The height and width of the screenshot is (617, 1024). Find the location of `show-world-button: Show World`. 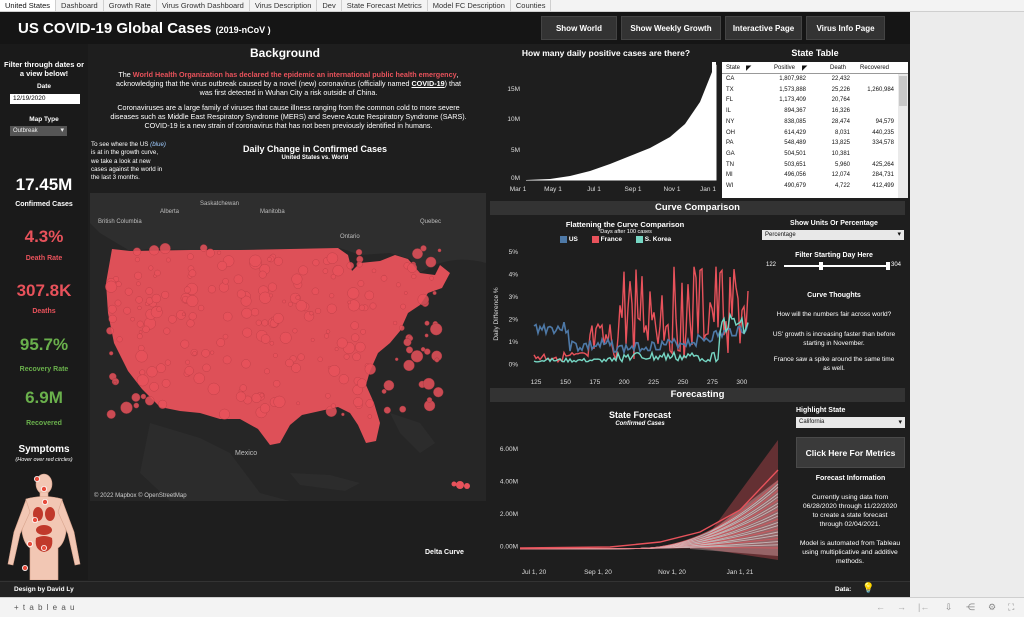

show-world-button: Show World is located at coordinates (579, 28).